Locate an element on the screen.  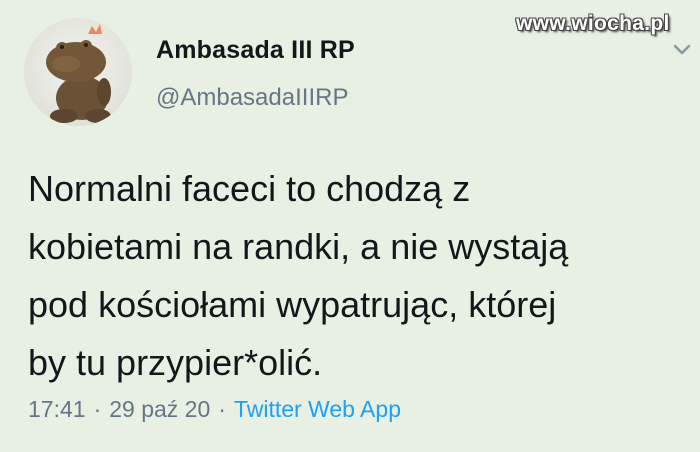
tweet-date: 29 paź 20 is located at coordinates (159, 409).